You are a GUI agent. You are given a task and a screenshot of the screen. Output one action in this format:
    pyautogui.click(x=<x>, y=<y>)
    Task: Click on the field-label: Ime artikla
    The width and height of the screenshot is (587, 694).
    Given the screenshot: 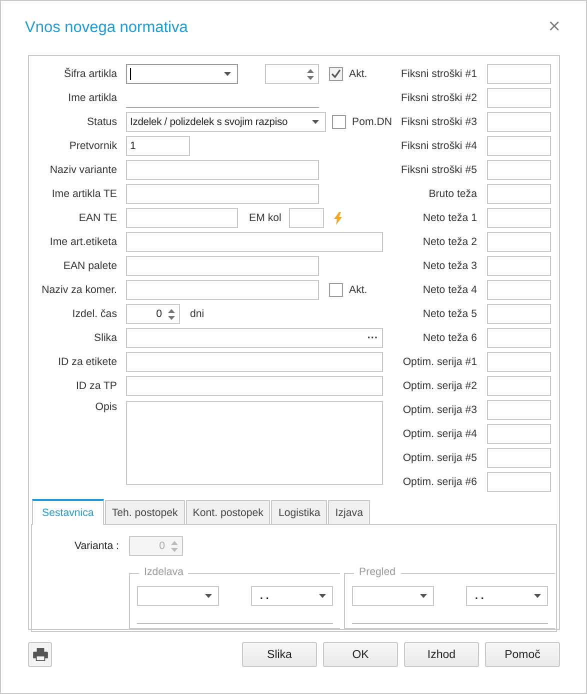 What is the action you would take?
    pyautogui.click(x=92, y=98)
    